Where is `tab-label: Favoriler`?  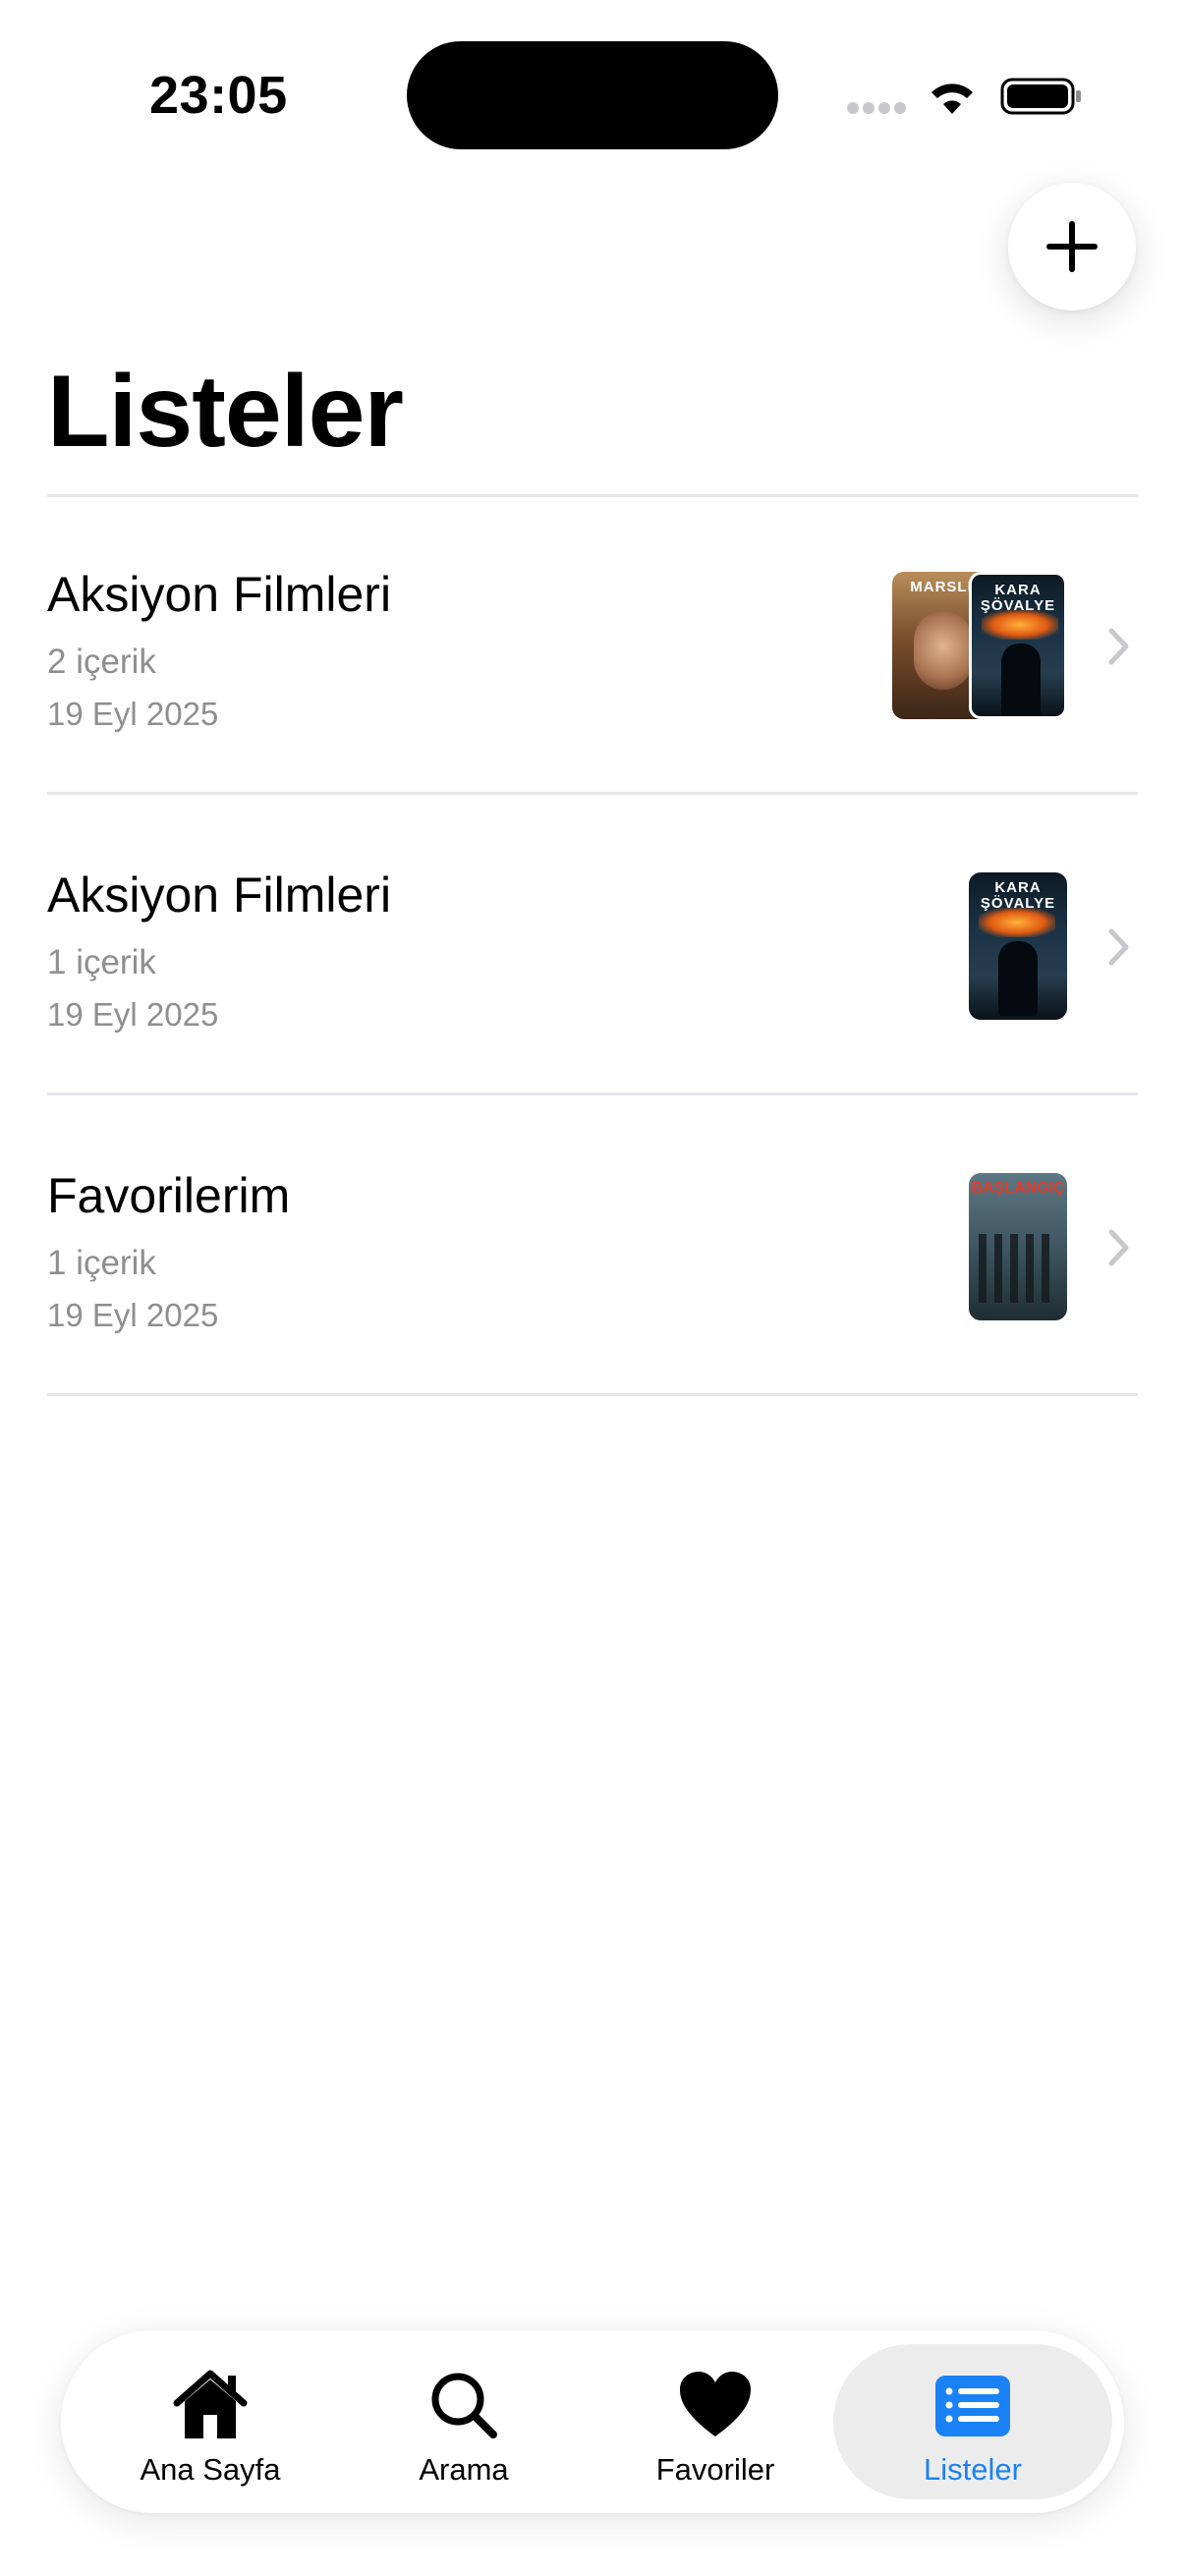
tab-label: Favoriler is located at coordinates (715, 2469).